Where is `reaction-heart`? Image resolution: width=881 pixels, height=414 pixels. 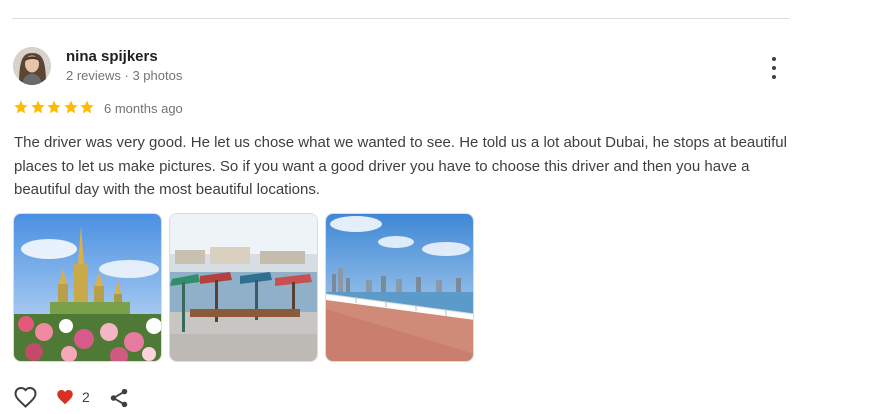 reaction-heart is located at coordinates (65, 397).